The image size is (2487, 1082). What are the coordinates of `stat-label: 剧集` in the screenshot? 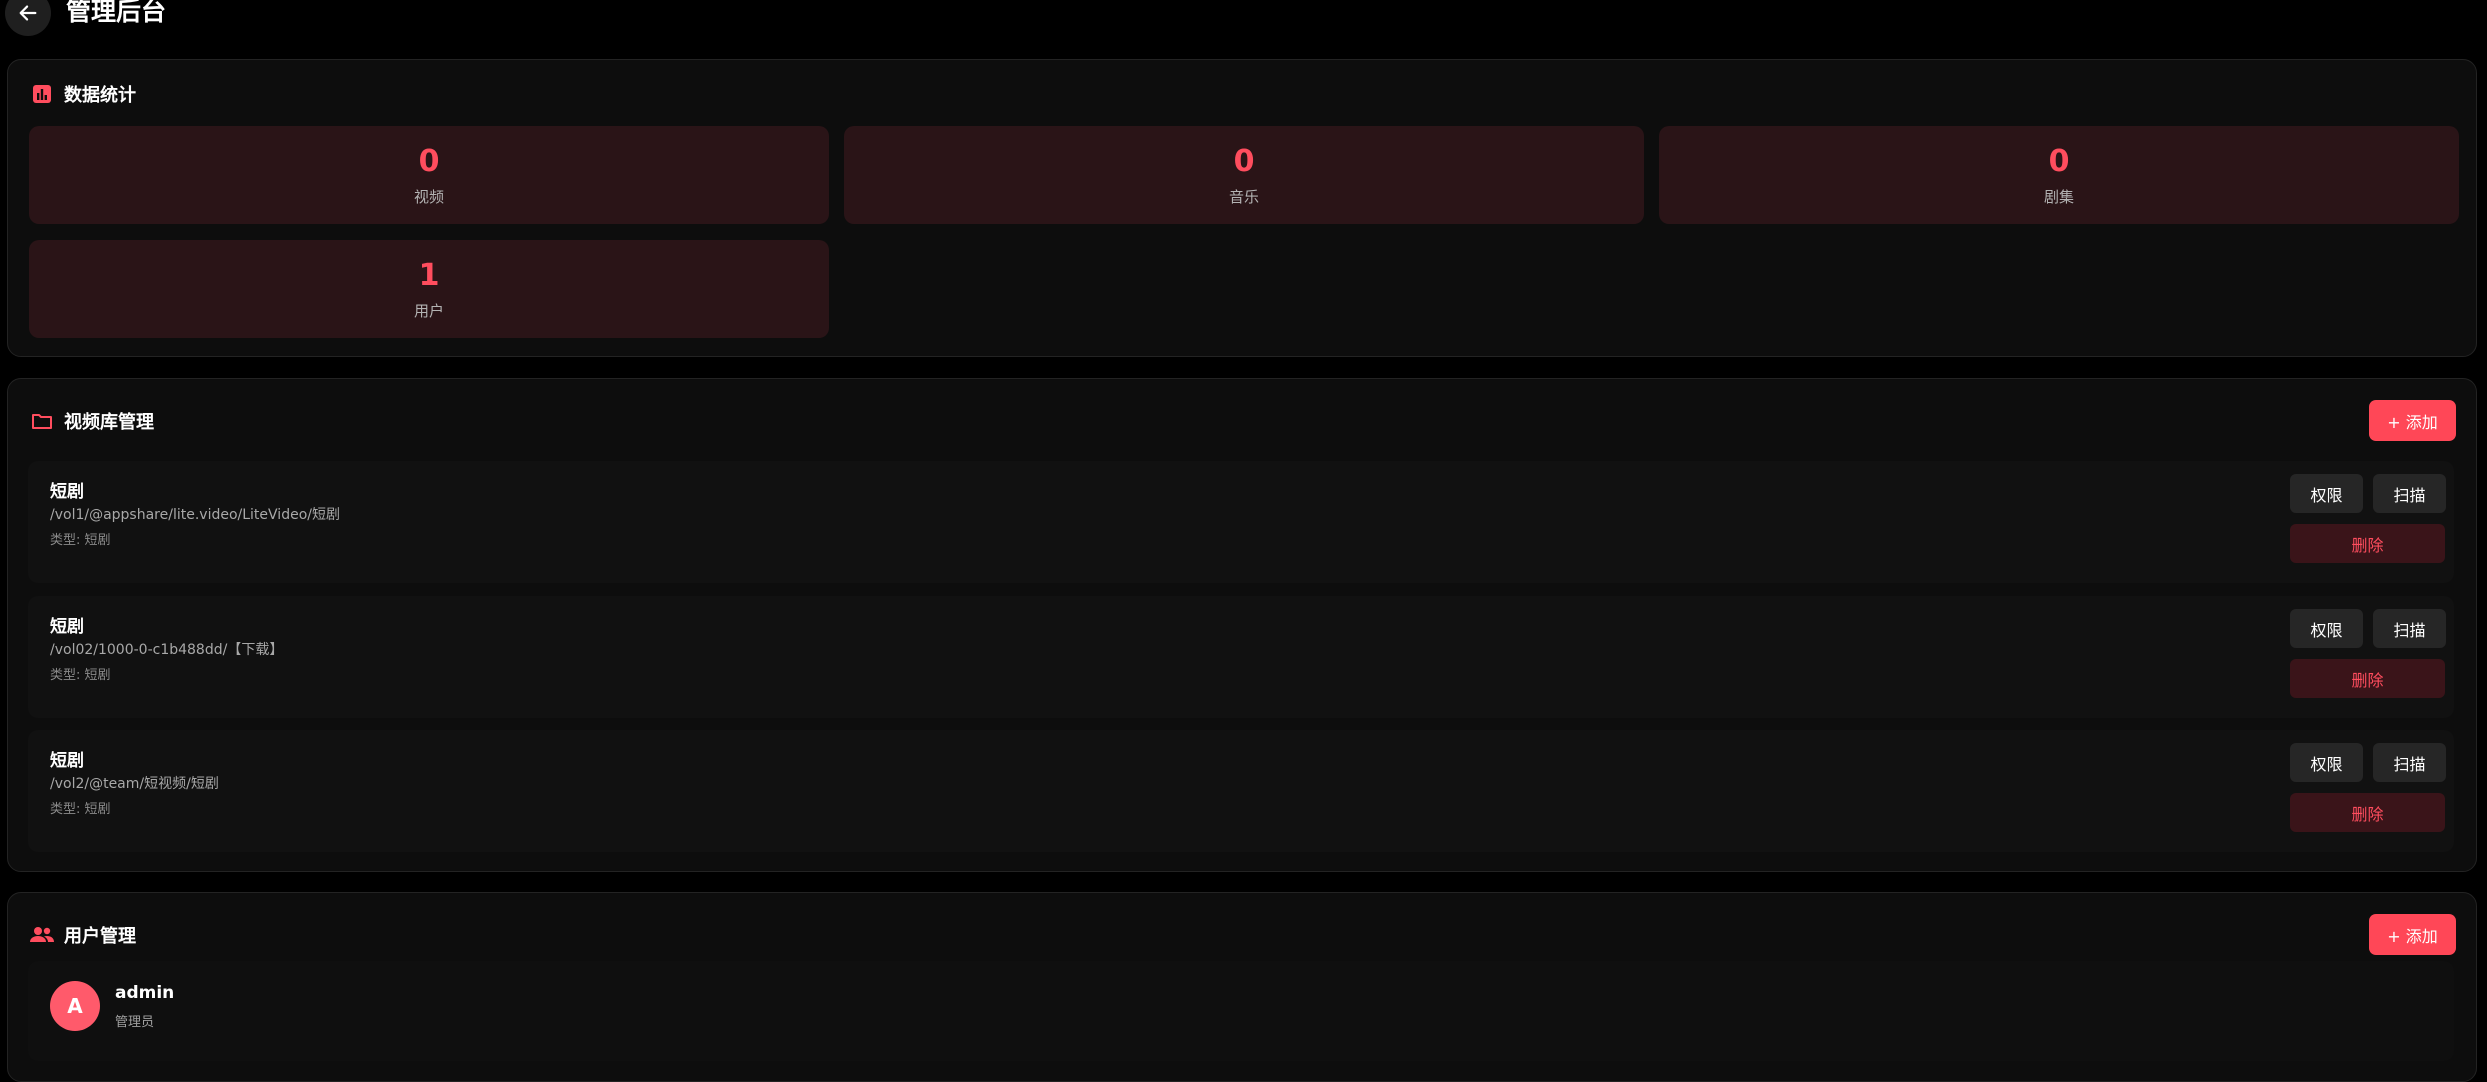 It's located at (2058, 197).